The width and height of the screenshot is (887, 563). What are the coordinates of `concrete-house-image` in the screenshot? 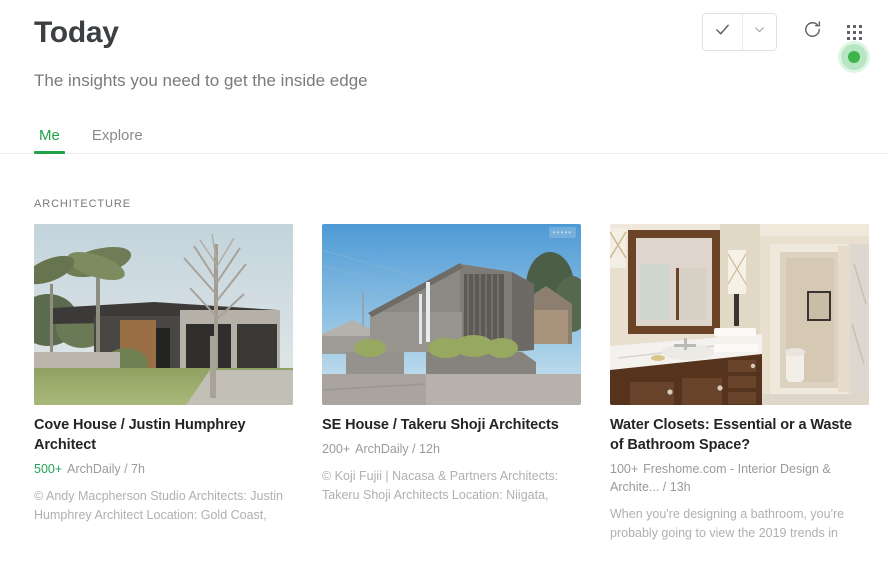 It's located at (451, 314).